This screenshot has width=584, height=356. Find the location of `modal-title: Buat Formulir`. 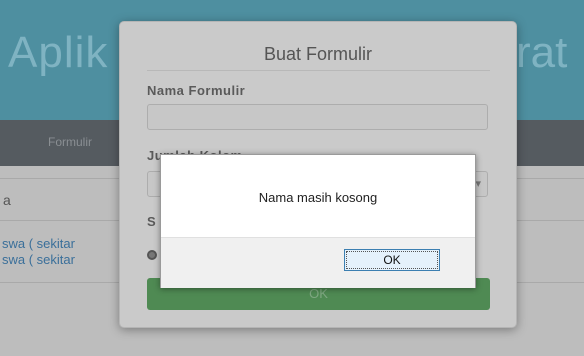

modal-title: Buat Formulir is located at coordinates (318, 54).